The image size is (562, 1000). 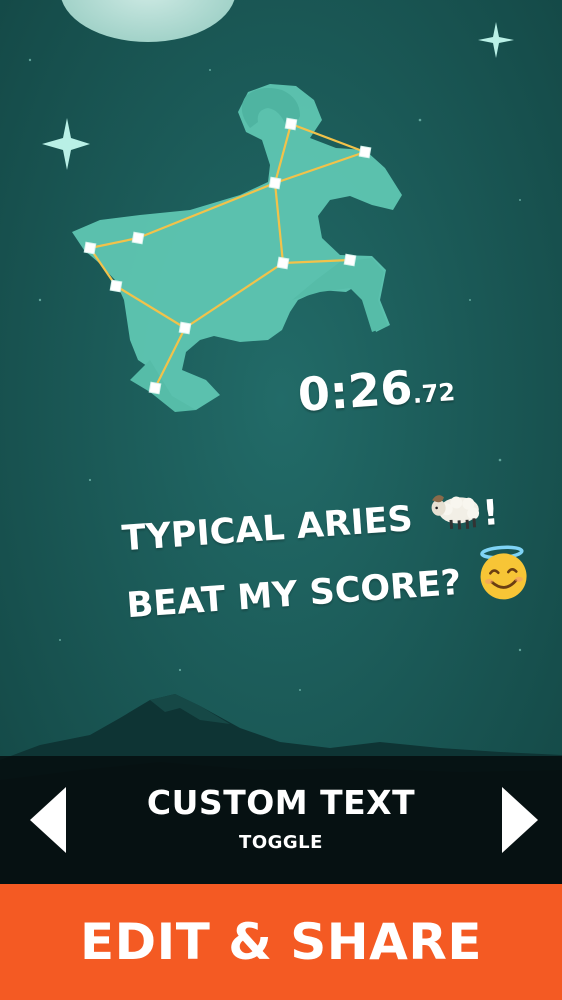 I want to click on edit-and-share-label: EDIT & SHARE, so click(x=281, y=942).